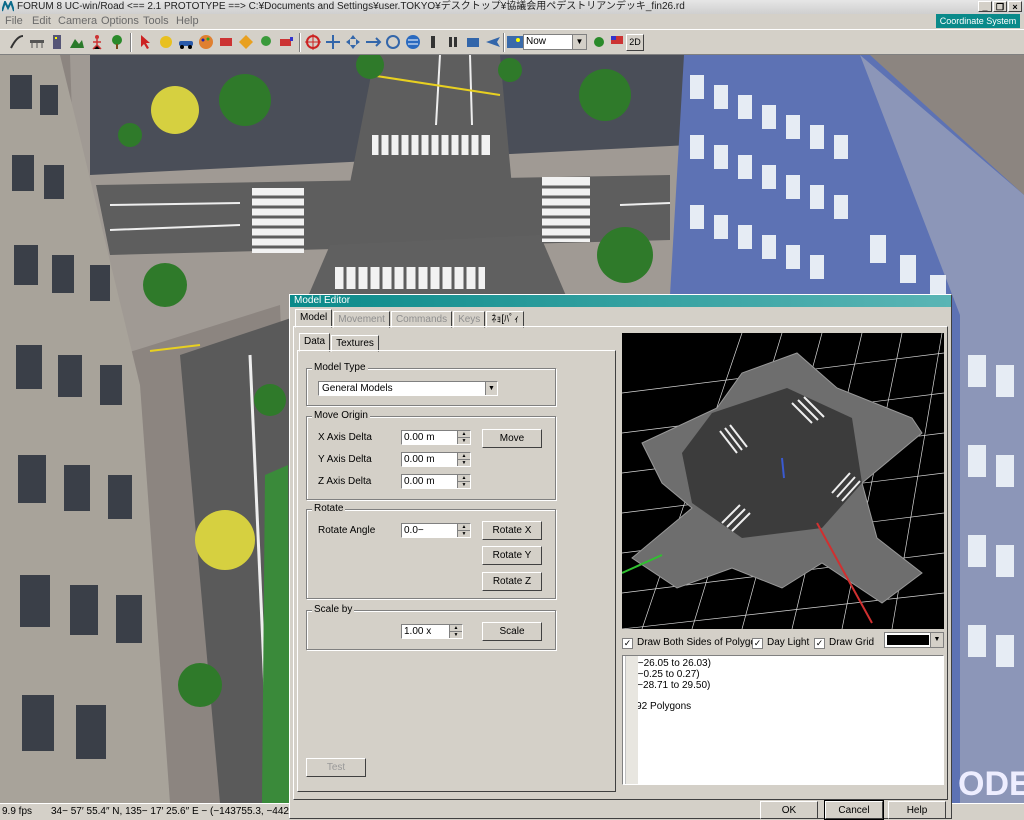  What do you see at coordinates (286, 42) in the screenshot?
I see `paint-tool-icon` at bounding box center [286, 42].